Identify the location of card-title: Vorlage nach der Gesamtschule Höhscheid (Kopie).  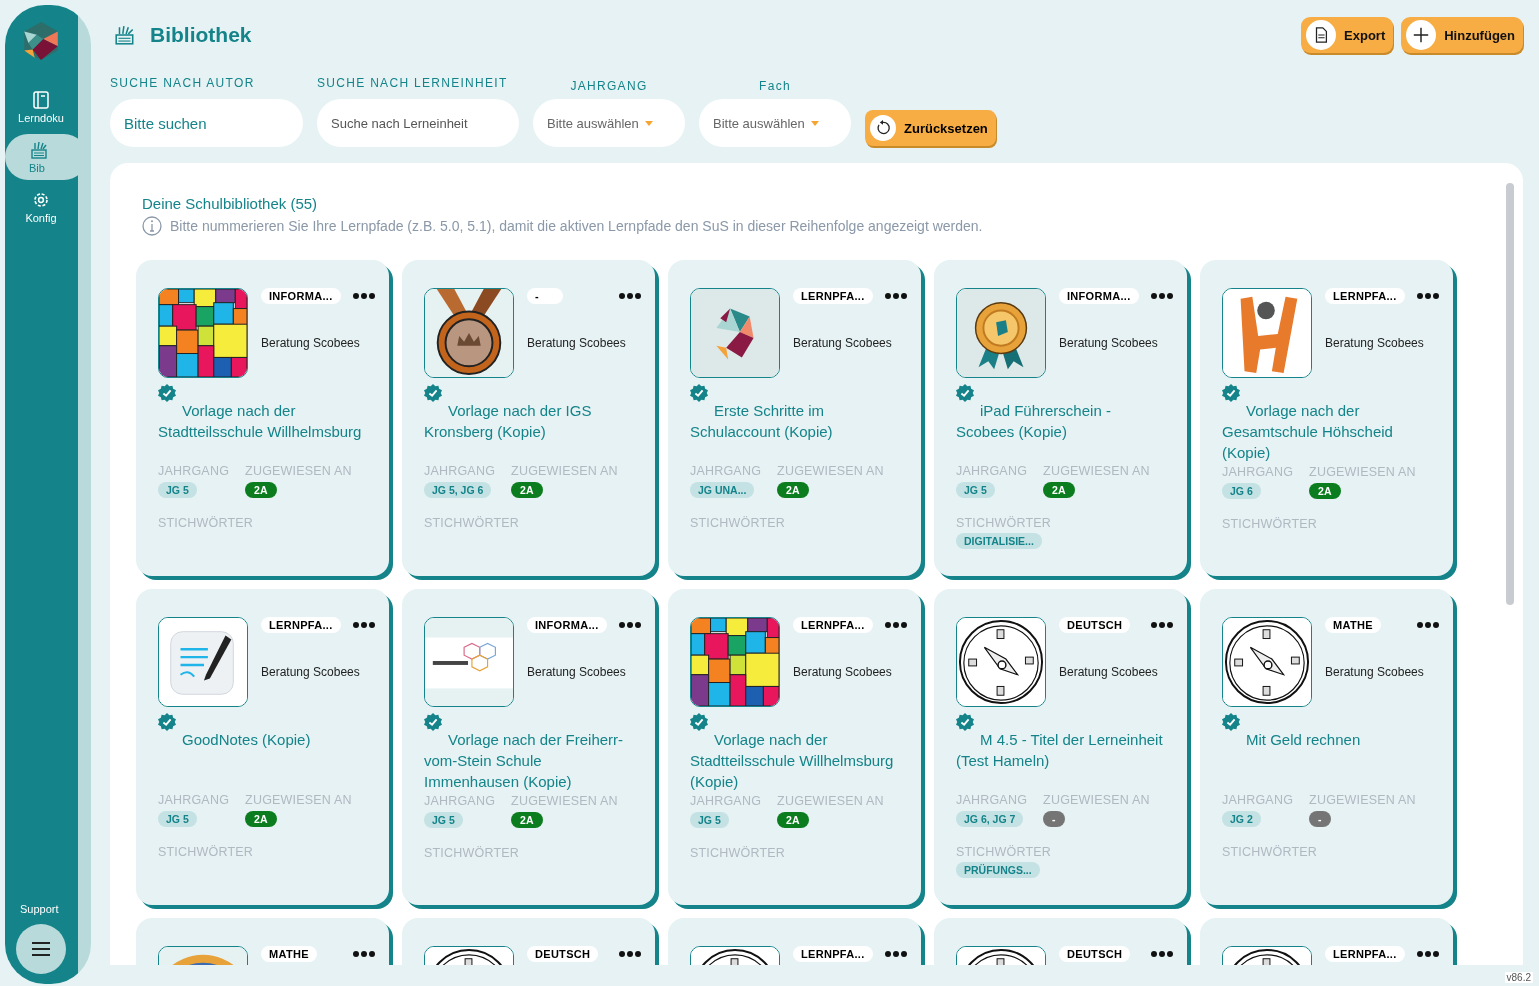
(1326, 431).